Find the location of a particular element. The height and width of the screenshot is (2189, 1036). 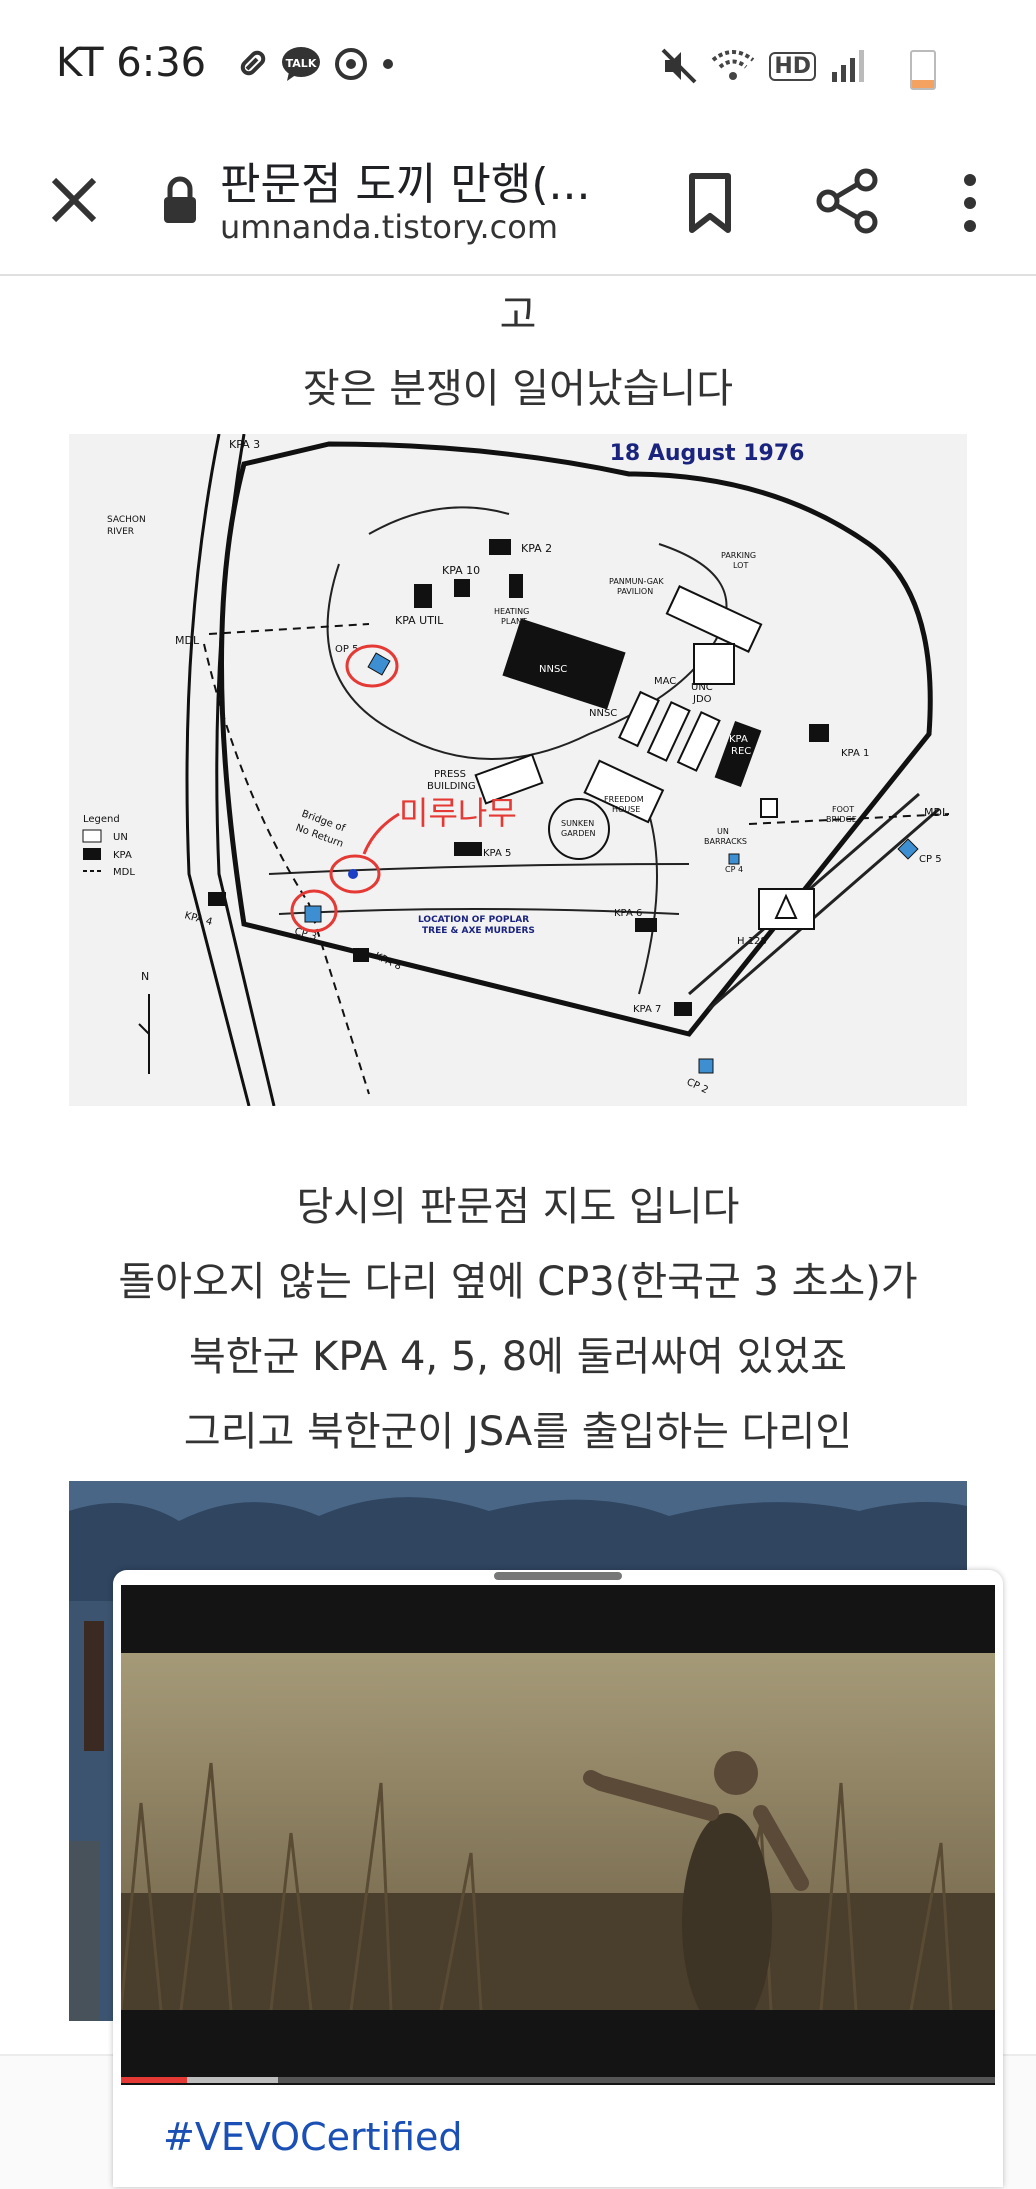

map-label: LOCATION OF POPLAR is located at coordinates (473, 920).